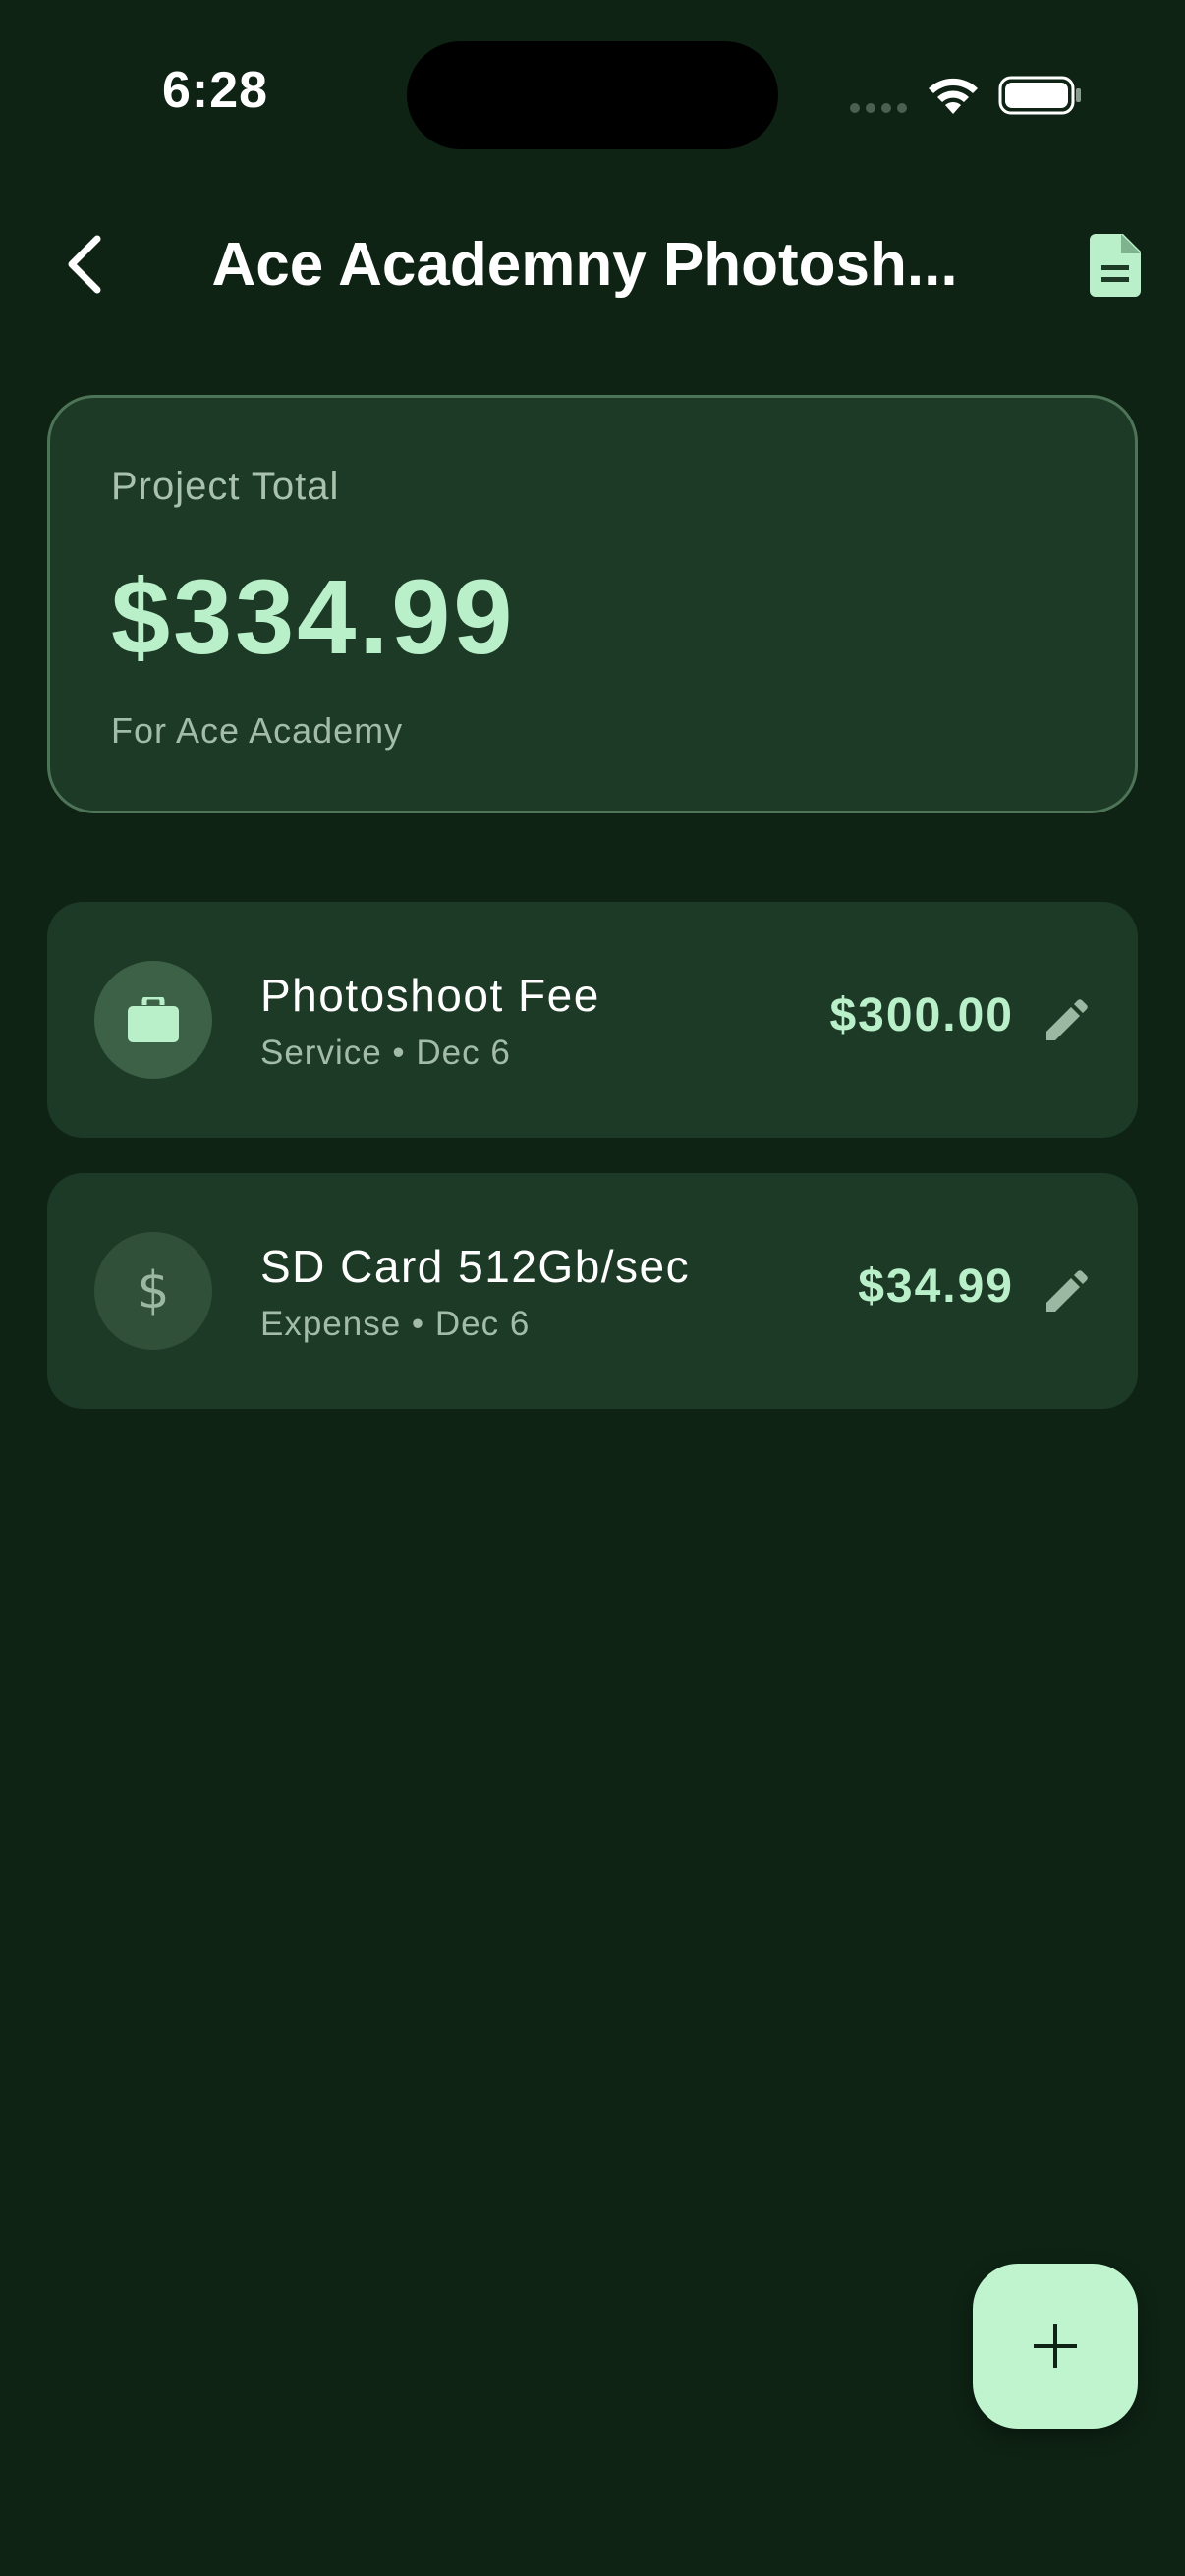  Describe the element at coordinates (314, 616) in the screenshot. I see `project-total-amount: $334.99` at that location.